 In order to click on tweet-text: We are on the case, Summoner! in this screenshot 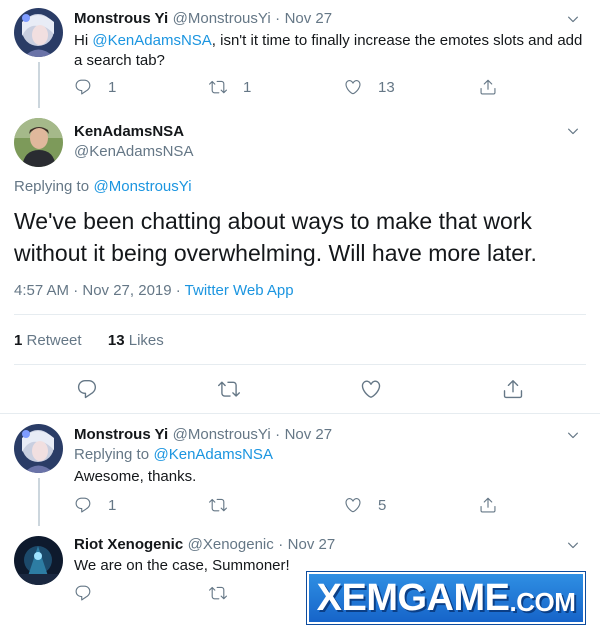, I will do `click(182, 565)`.